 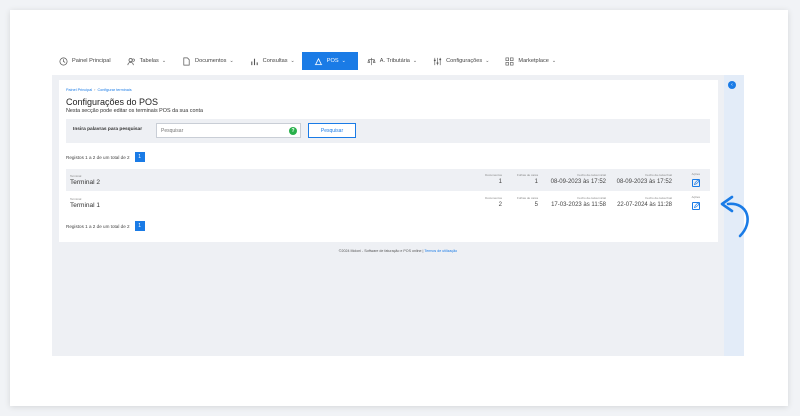 I want to click on nav-label: Consultas, so click(x=275, y=61).